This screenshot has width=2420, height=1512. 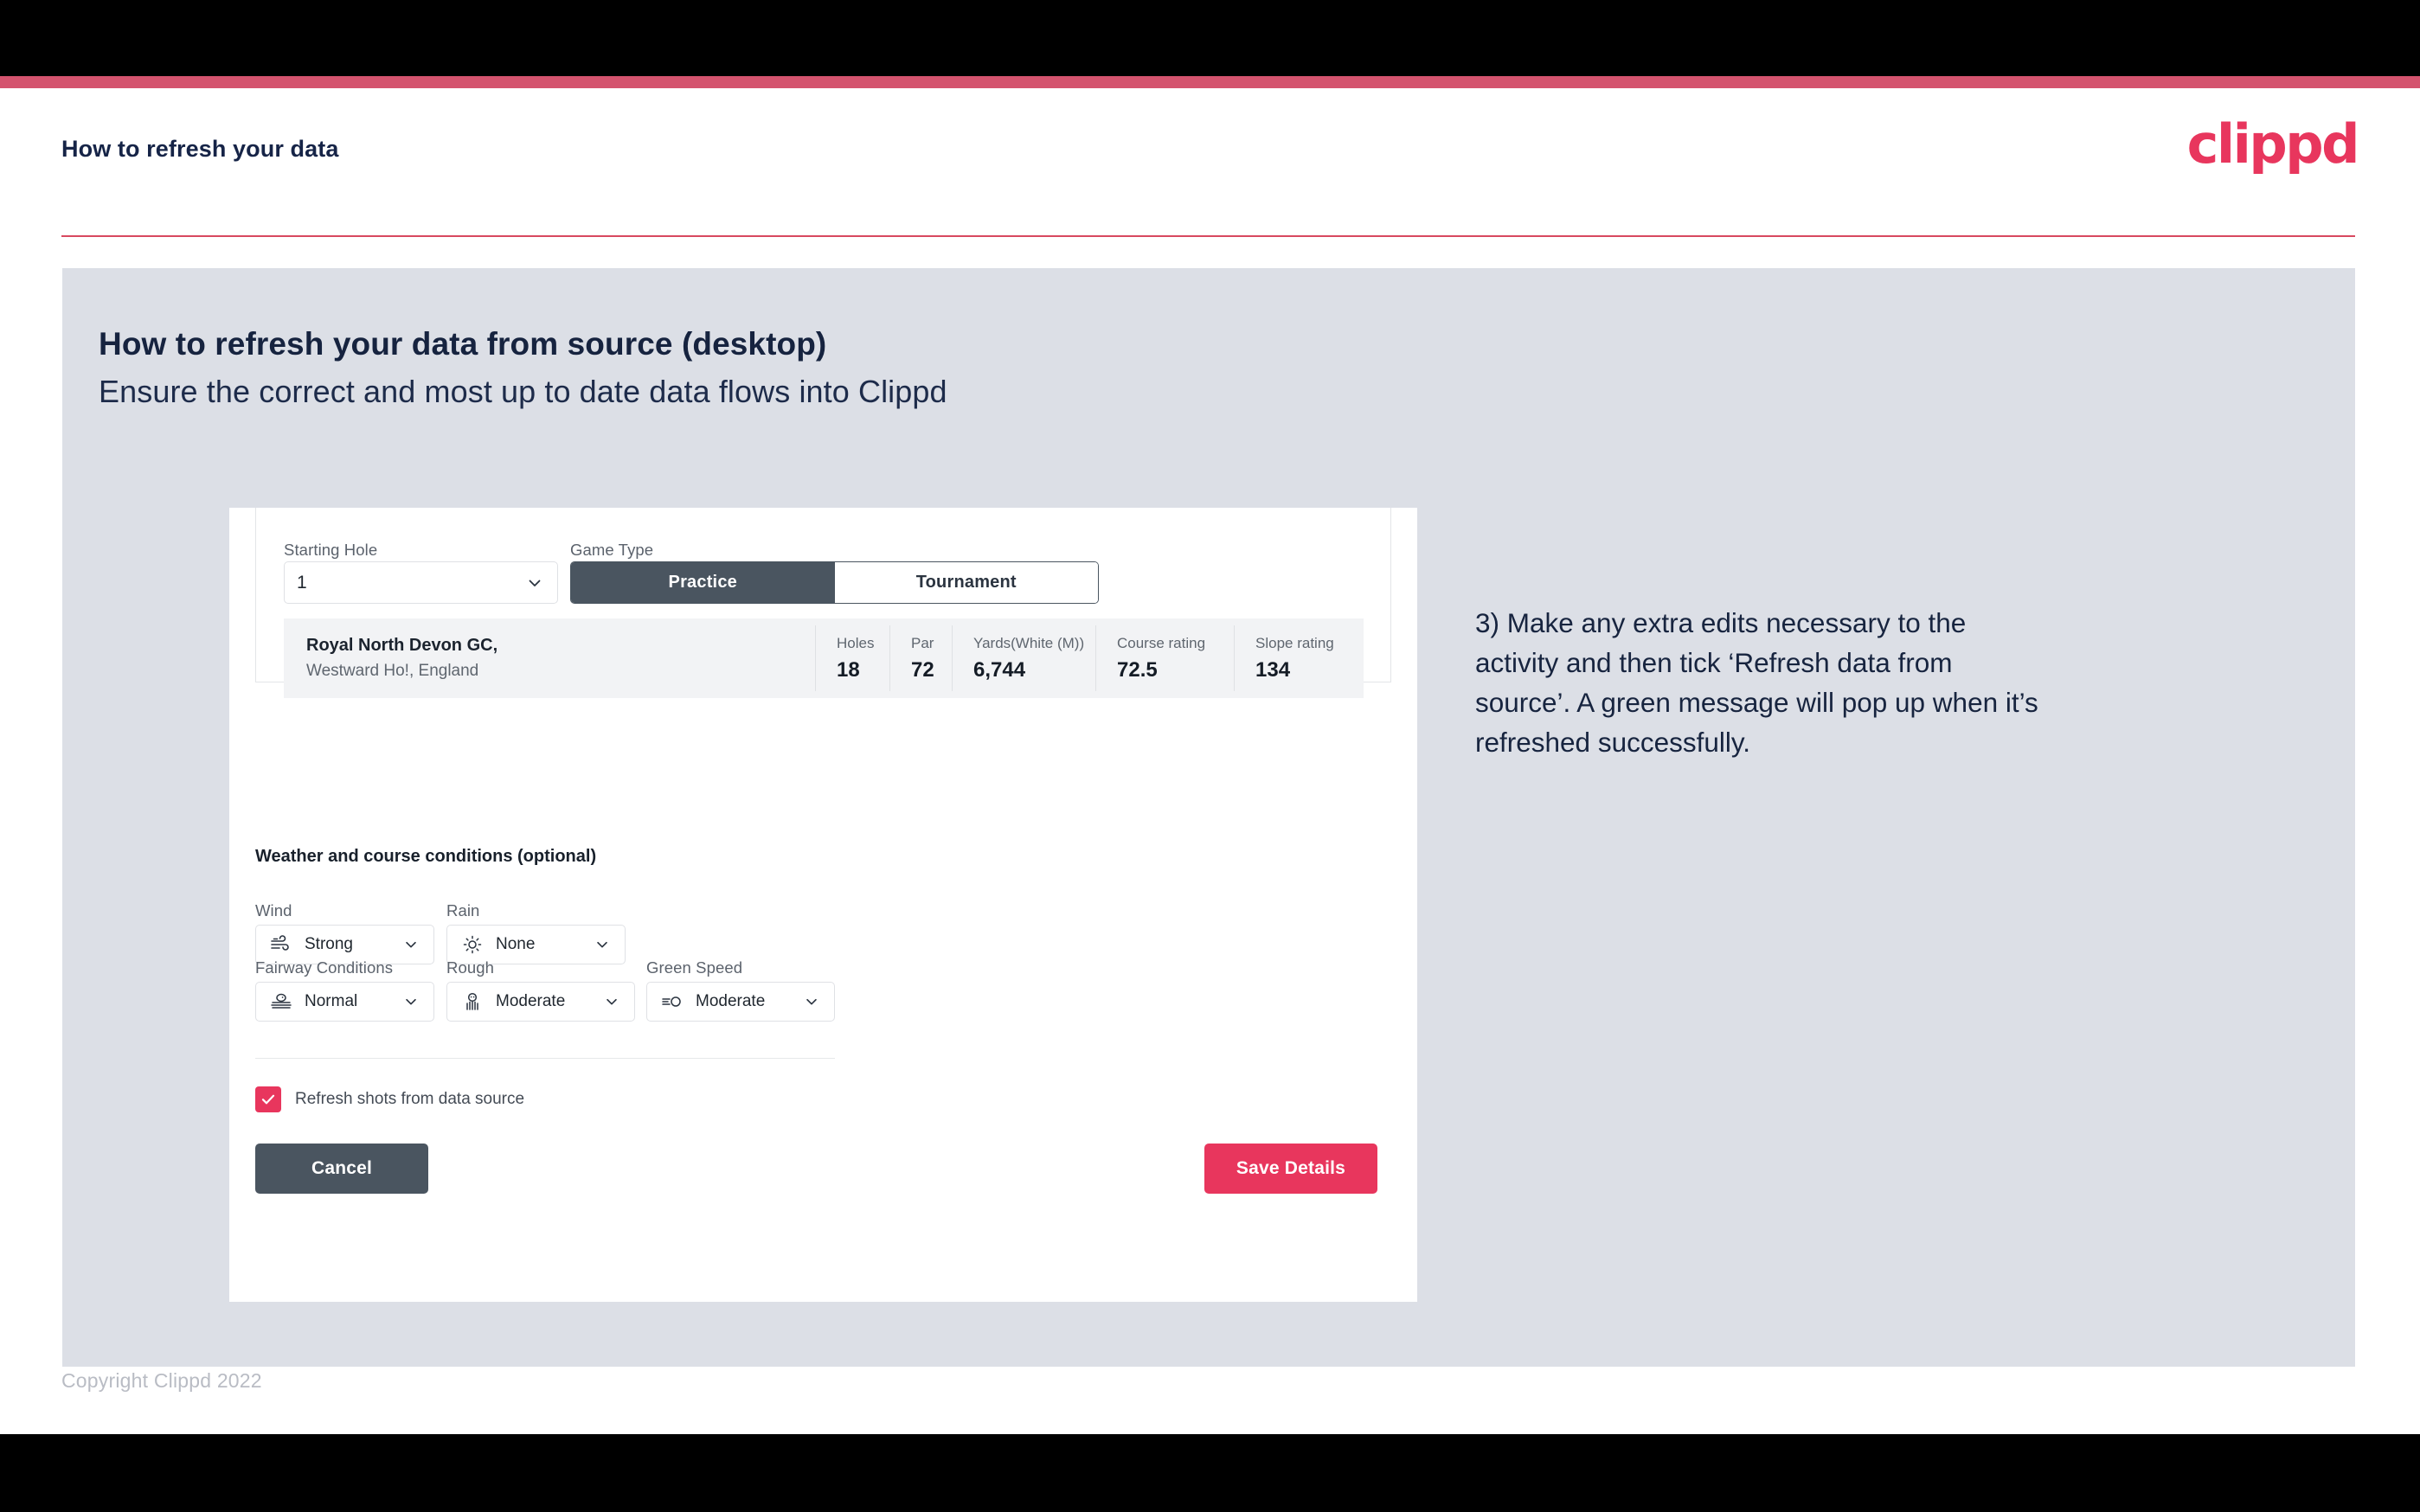 I want to click on course-location: Westward Ho!, England, so click(x=392, y=671).